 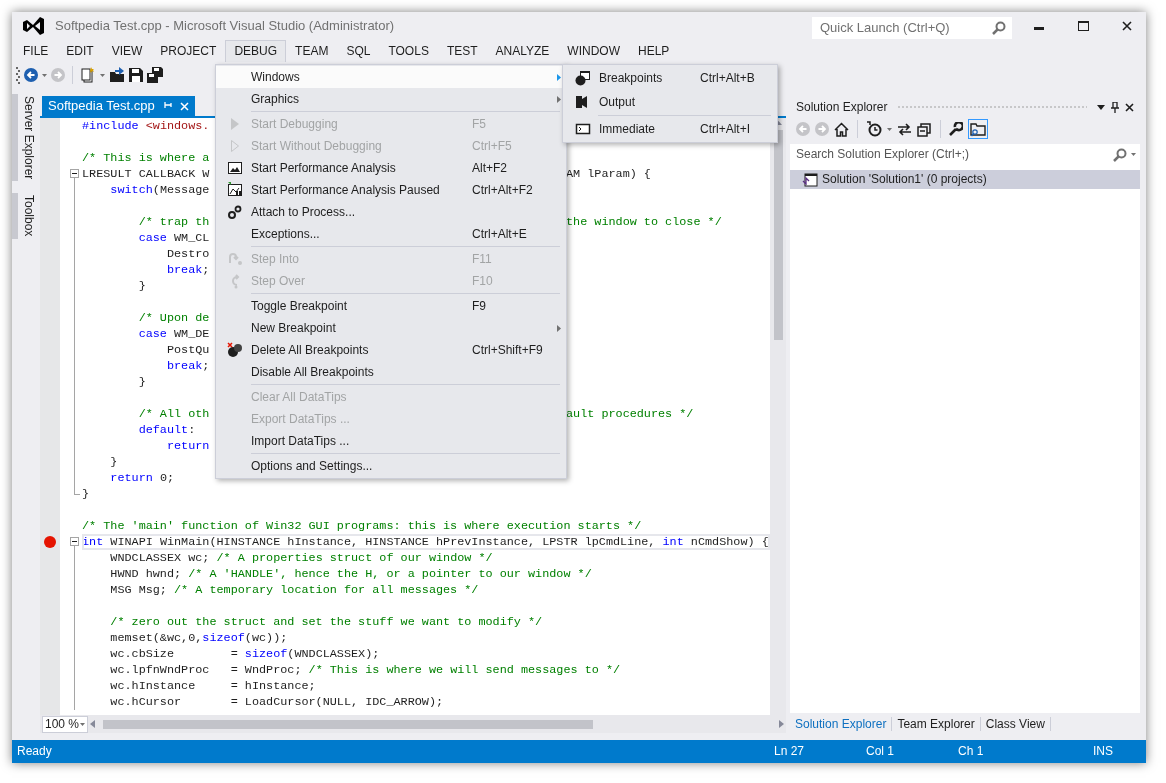 I want to click on quick-launch-input: Quick Launch (Ctrl+Q), so click(x=905, y=28).